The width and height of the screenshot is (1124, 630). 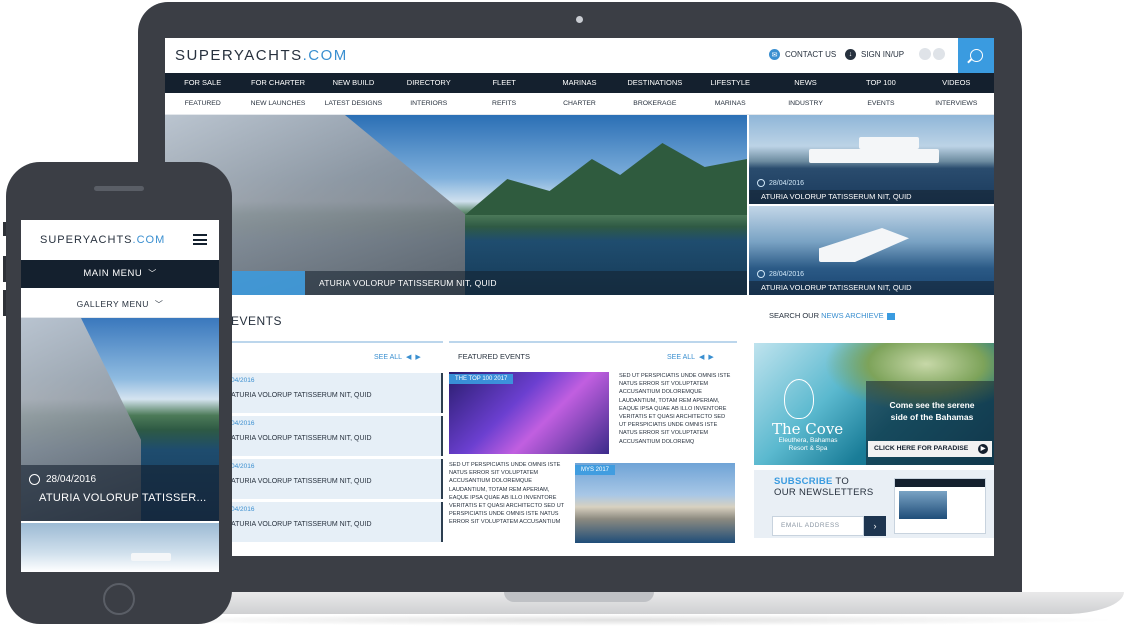 I want to click on archive-icon, so click(x=890, y=316).